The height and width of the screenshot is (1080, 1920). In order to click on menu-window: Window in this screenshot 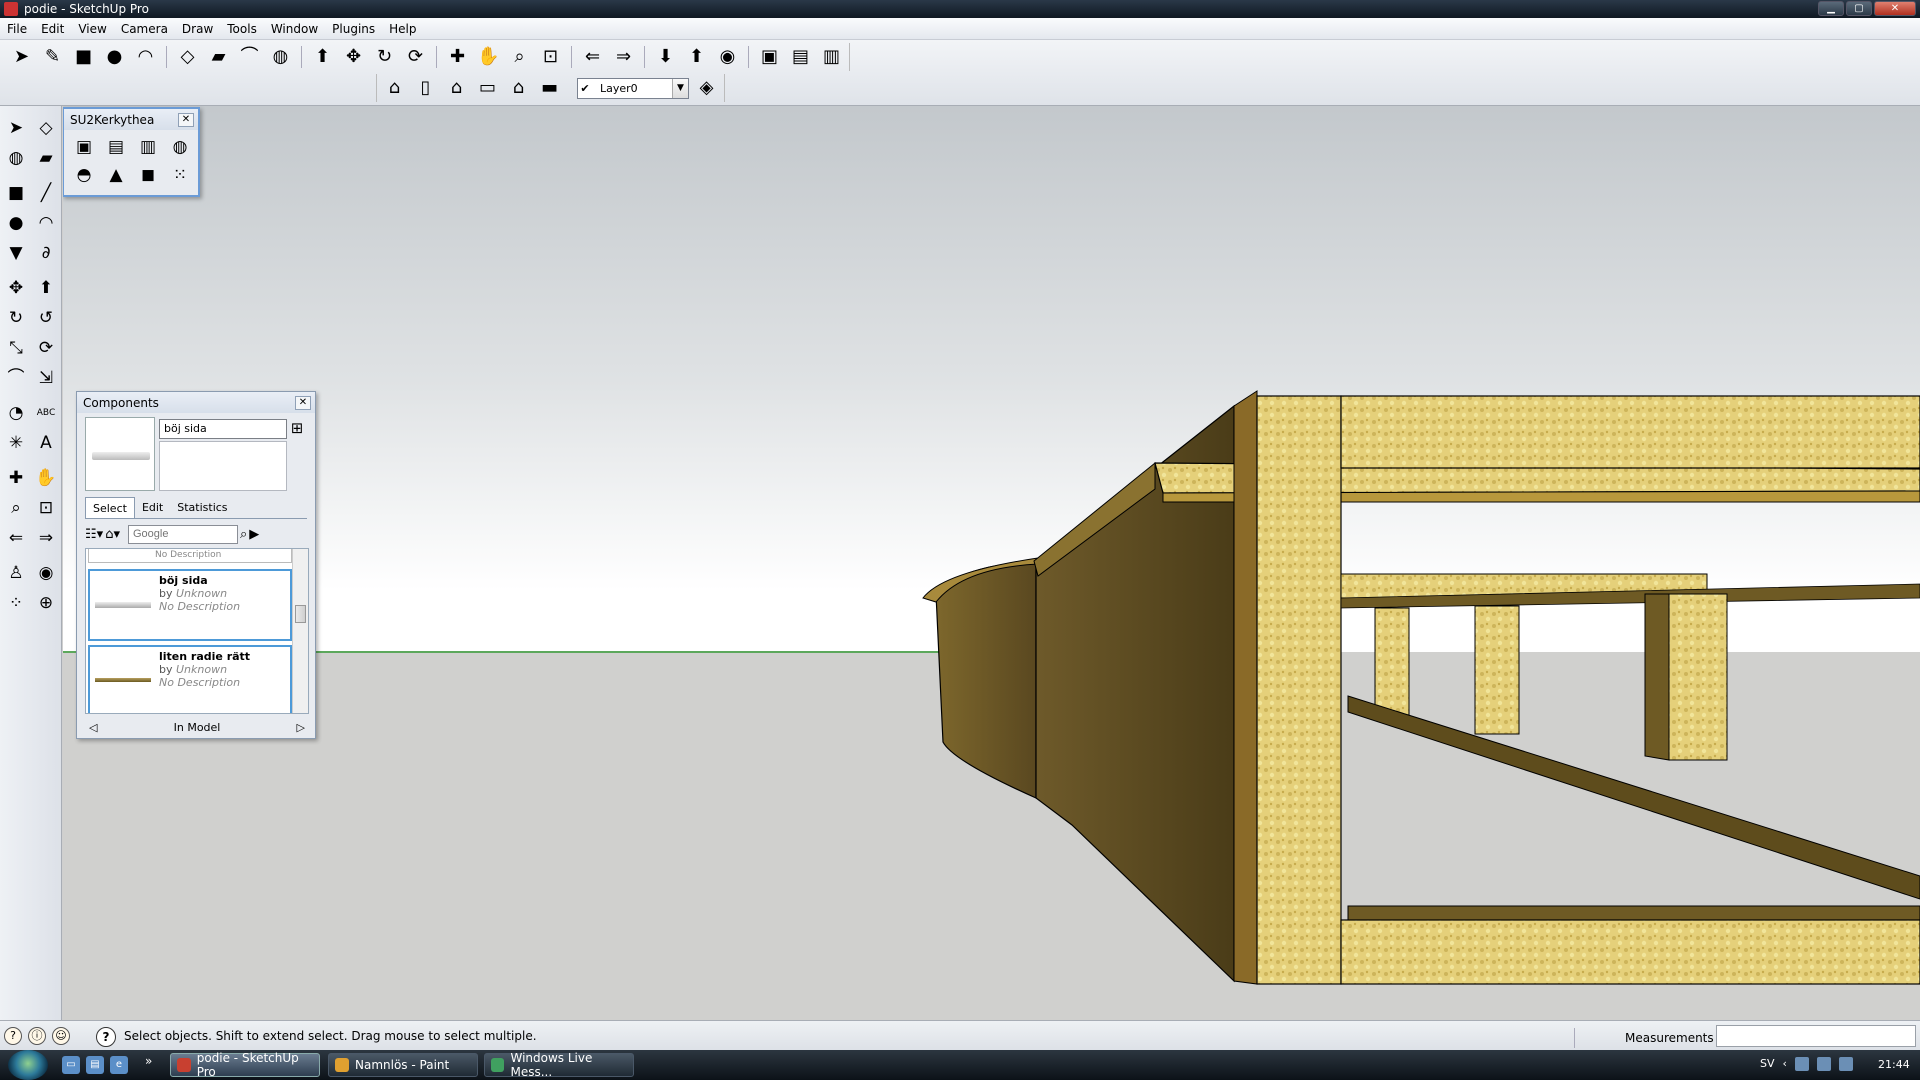, I will do `click(294, 29)`.